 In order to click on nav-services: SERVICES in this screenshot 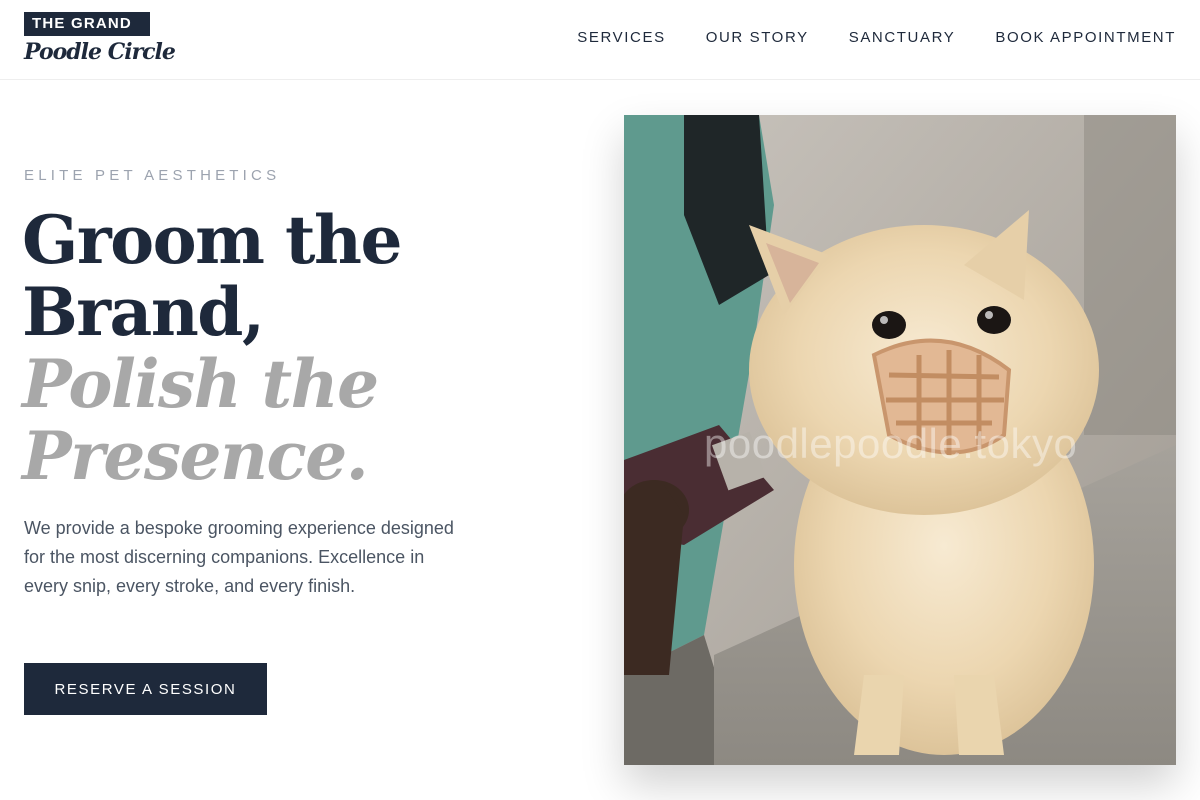, I will do `click(621, 37)`.